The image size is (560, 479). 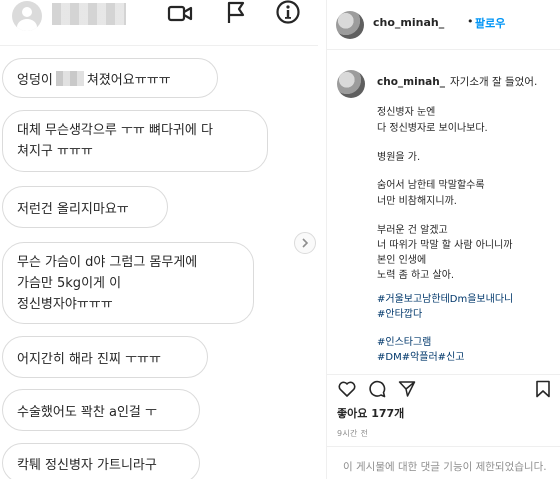 What do you see at coordinates (404, 340) in the screenshot?
I see `hashtag-link: #인스타그램` at bounding box center [404, 340].